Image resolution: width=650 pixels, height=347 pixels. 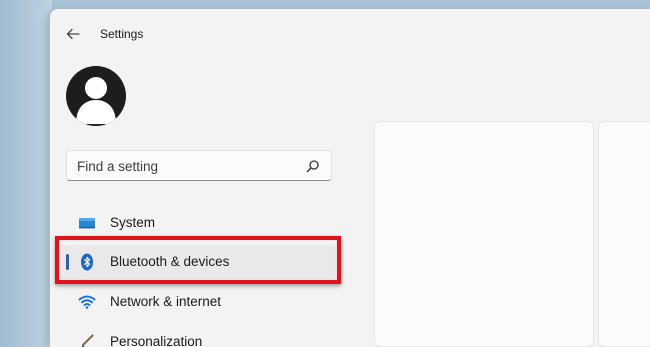 What do you see at coordinates (67, 262) in the screenshot?
I see `selected-indicator` at bounding box center [67, 262].